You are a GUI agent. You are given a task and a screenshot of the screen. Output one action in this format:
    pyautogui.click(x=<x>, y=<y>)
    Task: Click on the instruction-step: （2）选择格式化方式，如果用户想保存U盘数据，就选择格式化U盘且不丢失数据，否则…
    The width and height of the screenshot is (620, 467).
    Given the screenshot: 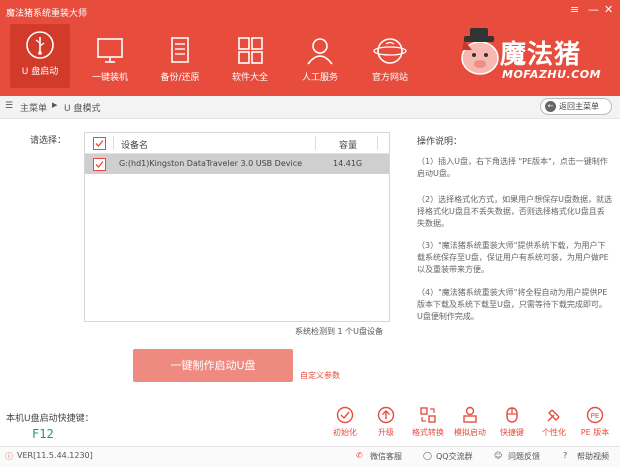 What is the action you would take?
    pyautogui.click(x=514, y=211)
    